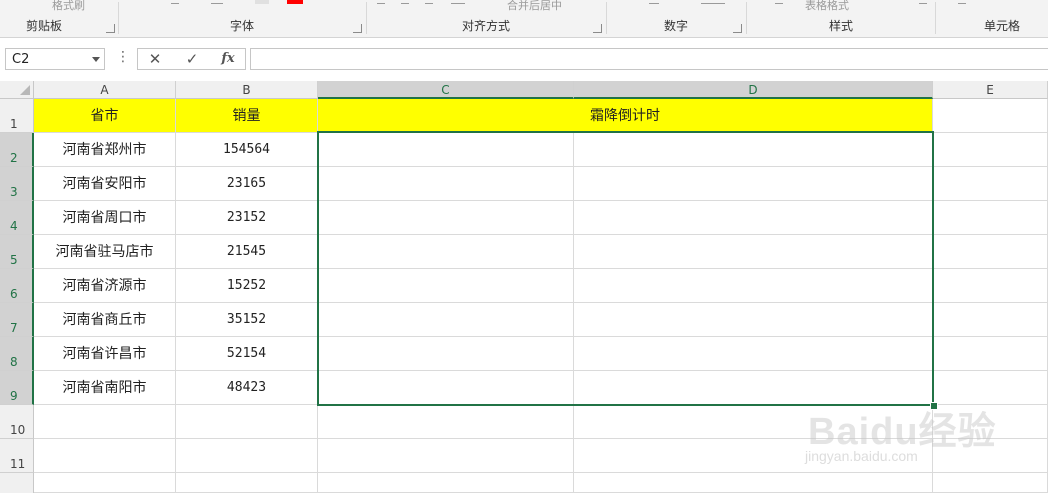  What do you see at coordinates (446, 354) in the screenshot?
I see `cell-c8` at bounding box center [446, 354].